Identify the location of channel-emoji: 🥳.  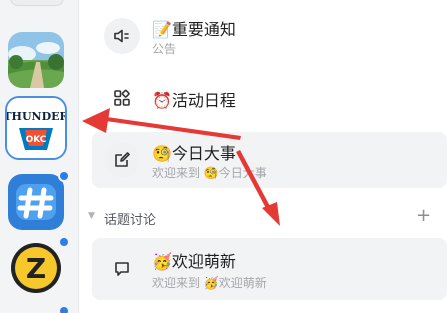
(162, 261).